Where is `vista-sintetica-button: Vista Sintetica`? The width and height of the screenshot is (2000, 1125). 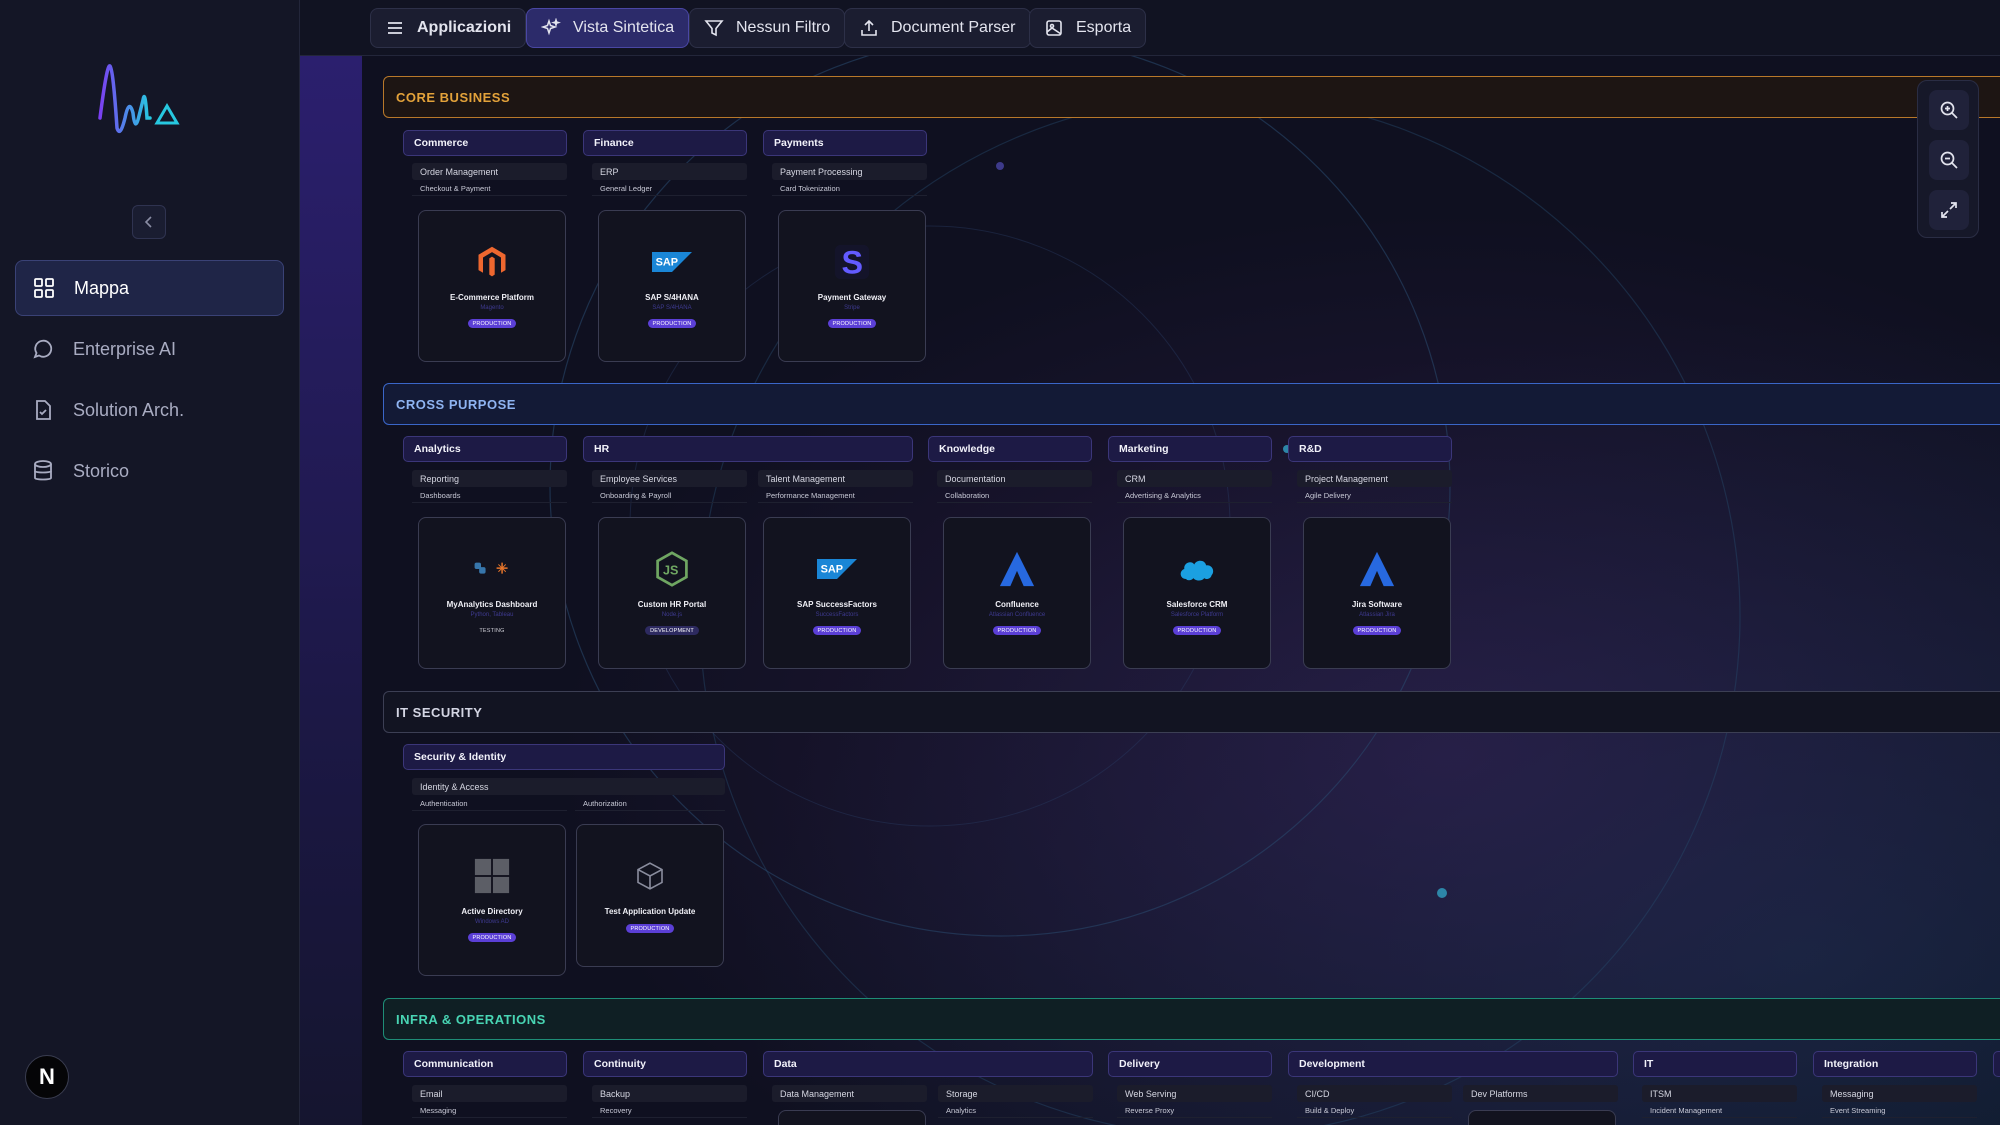
vista-sintetica-button: Vista Sintetica is located at coordinates (608, 28).